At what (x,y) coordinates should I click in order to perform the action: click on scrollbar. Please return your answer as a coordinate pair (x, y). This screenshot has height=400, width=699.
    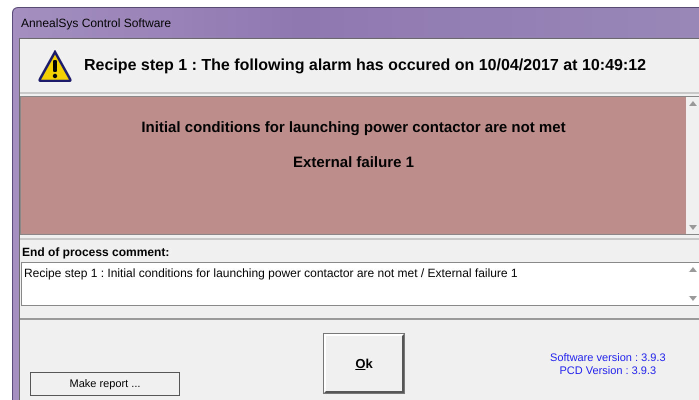
    Looking at the image, I should click on (692, 165).